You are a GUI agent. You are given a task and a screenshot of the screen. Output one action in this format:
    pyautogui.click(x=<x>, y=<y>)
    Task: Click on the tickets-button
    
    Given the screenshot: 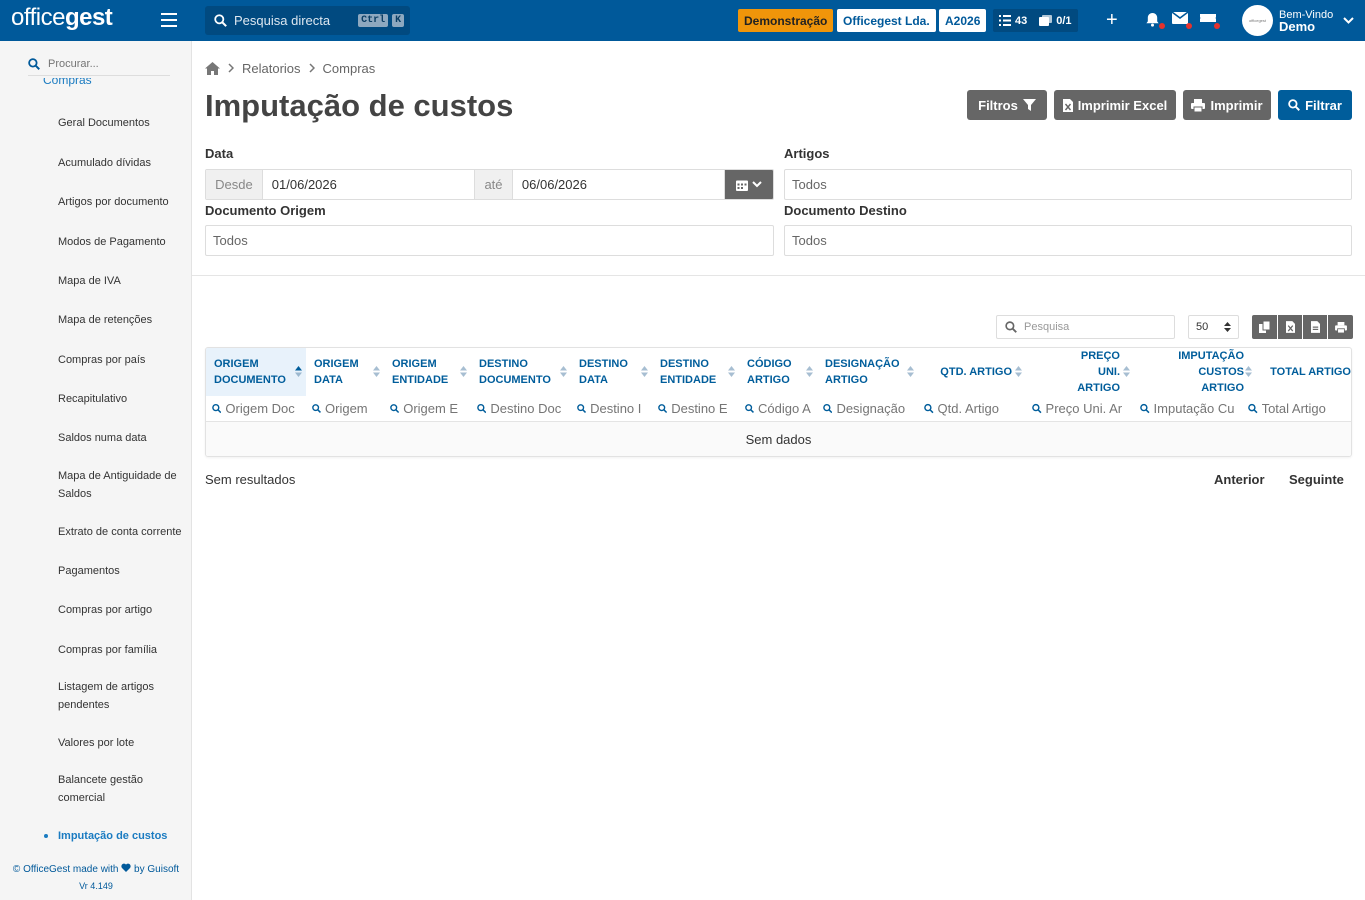 What is the action you would take?
    pyautogui.click(x=1210, y=20)
    